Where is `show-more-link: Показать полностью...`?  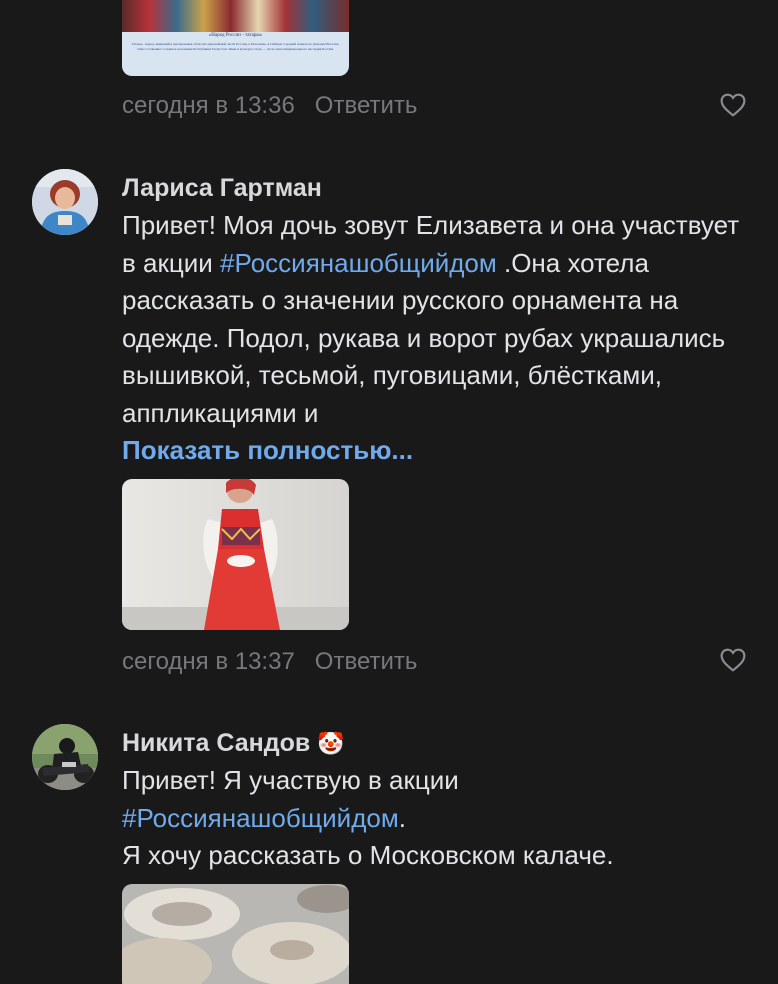
show-more-link: Показать полностью... is located at coordinates (267, 450).